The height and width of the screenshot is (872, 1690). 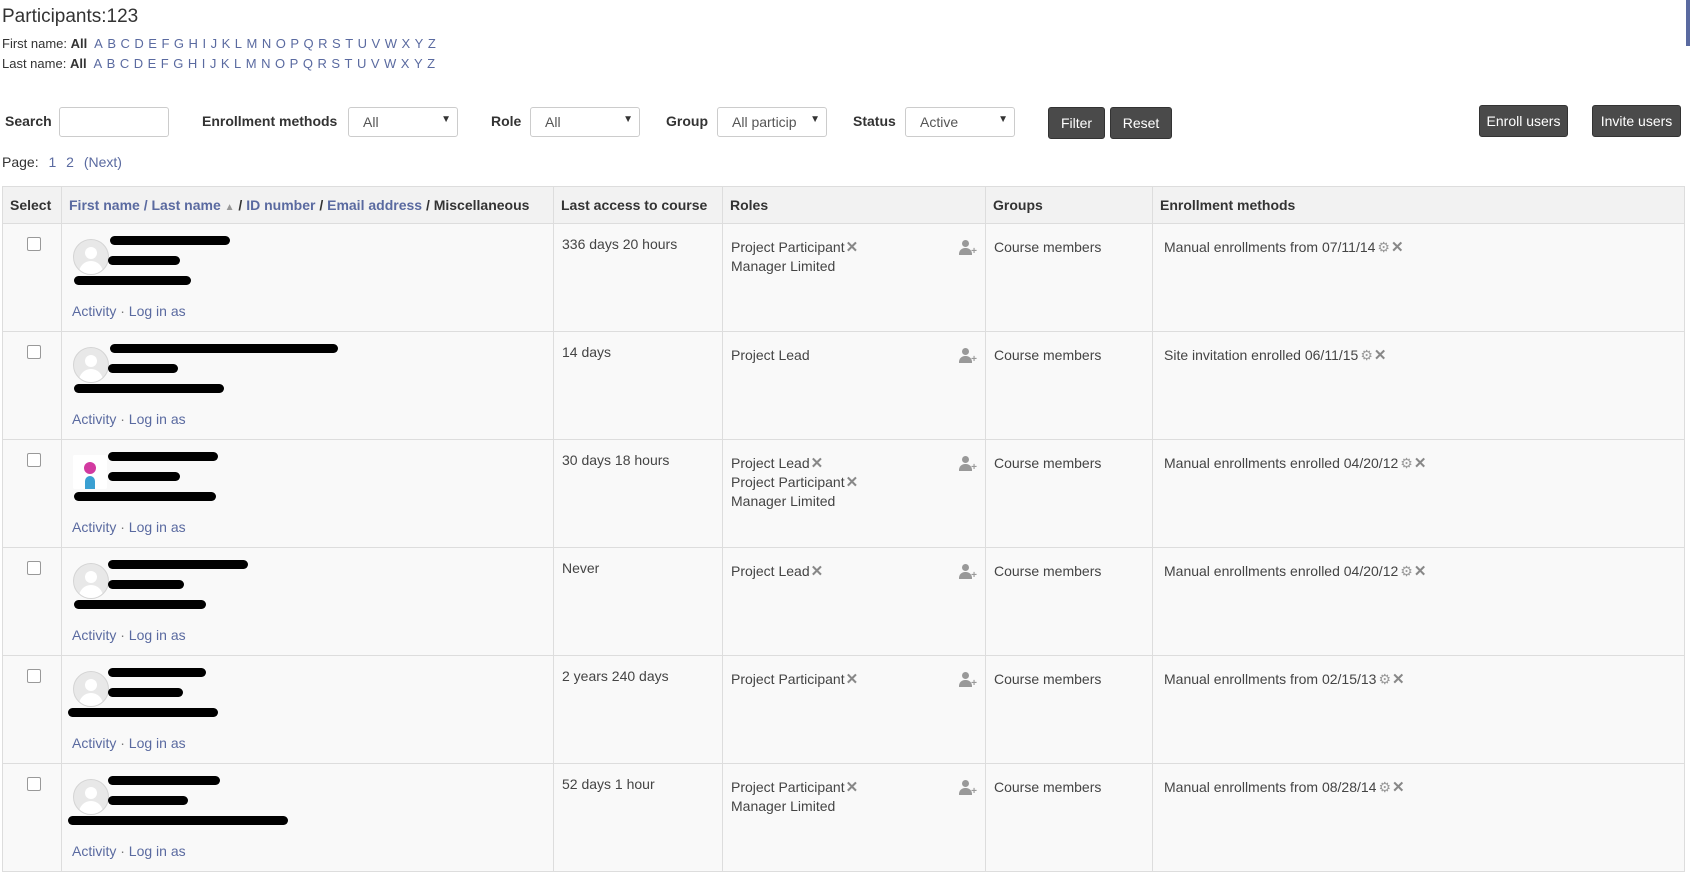 What do you see at coordinates (192, 63) in the screenshot?
I see `last-name-letter-h: H` at bounding box center [192, 63].